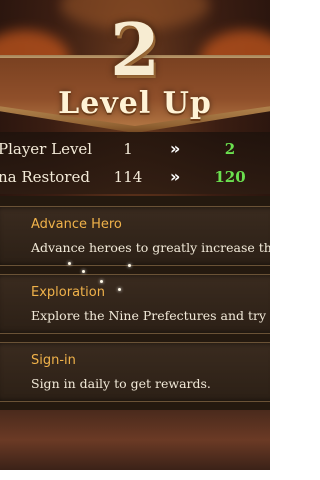 This screenshot has width=320, height=480. What do you see at coordinates (230, 177) in the screenshot?
I see `stat-new-value: 120` at bounding box center [230, 177].